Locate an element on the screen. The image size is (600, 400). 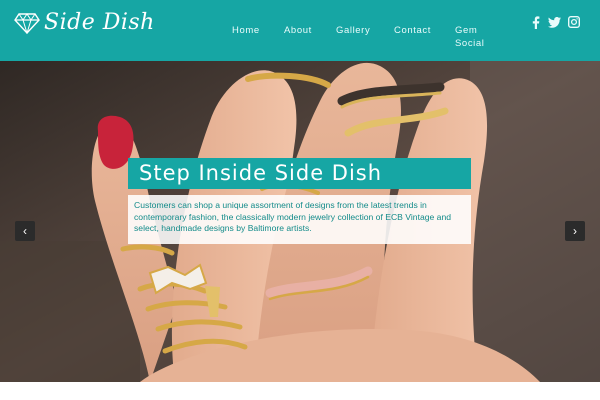
site-logo: Side Dish is located at coordinates (84, 22).